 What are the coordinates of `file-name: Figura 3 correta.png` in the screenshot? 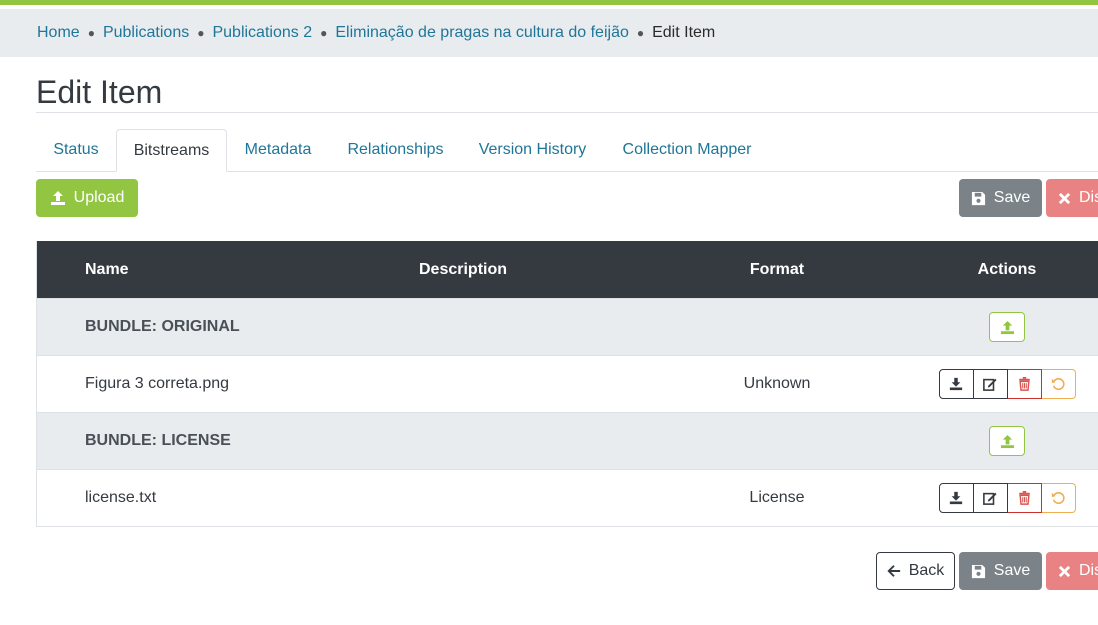 It's located at (157, 383).